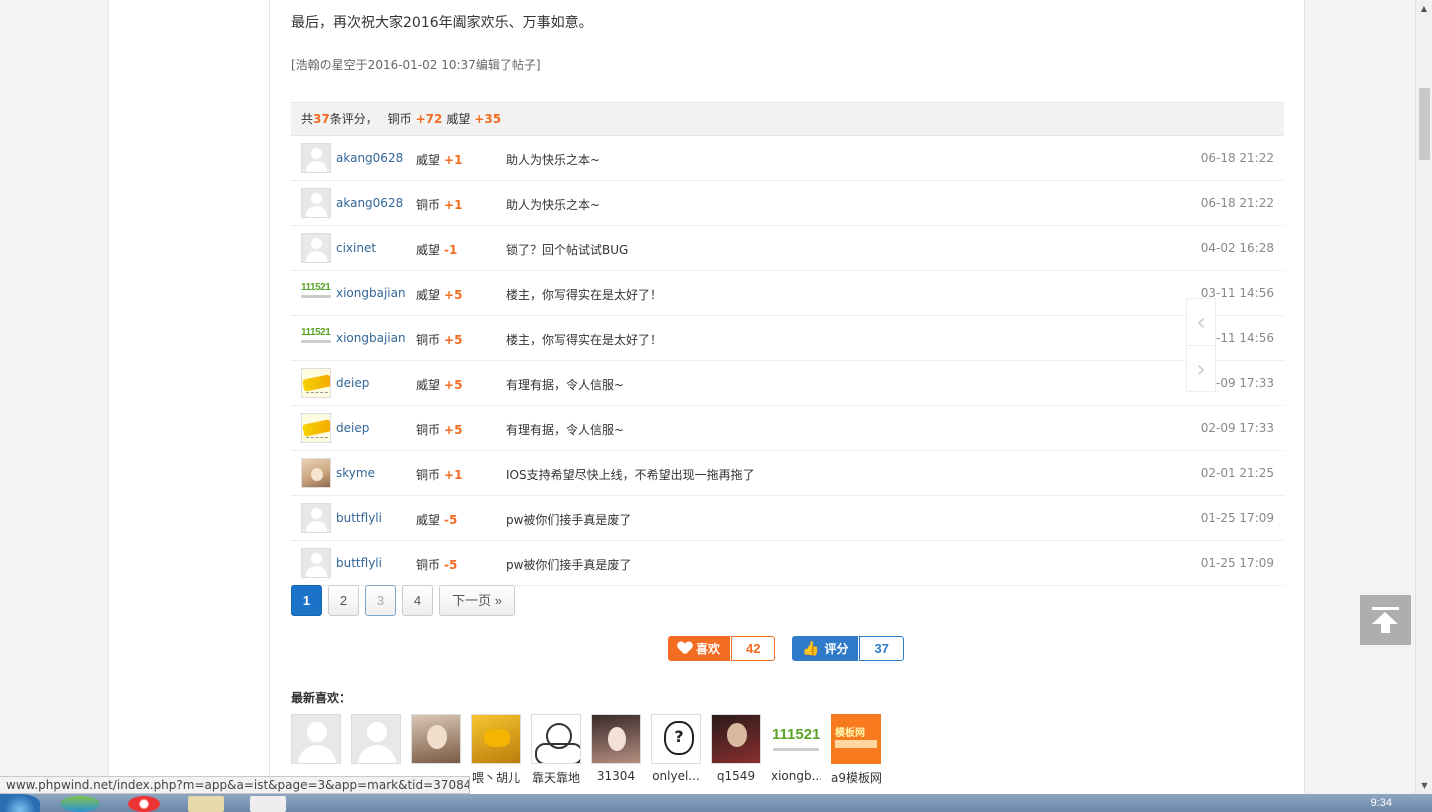  I want to click on scroll-up-icon: ▲, so click(1424, 8).